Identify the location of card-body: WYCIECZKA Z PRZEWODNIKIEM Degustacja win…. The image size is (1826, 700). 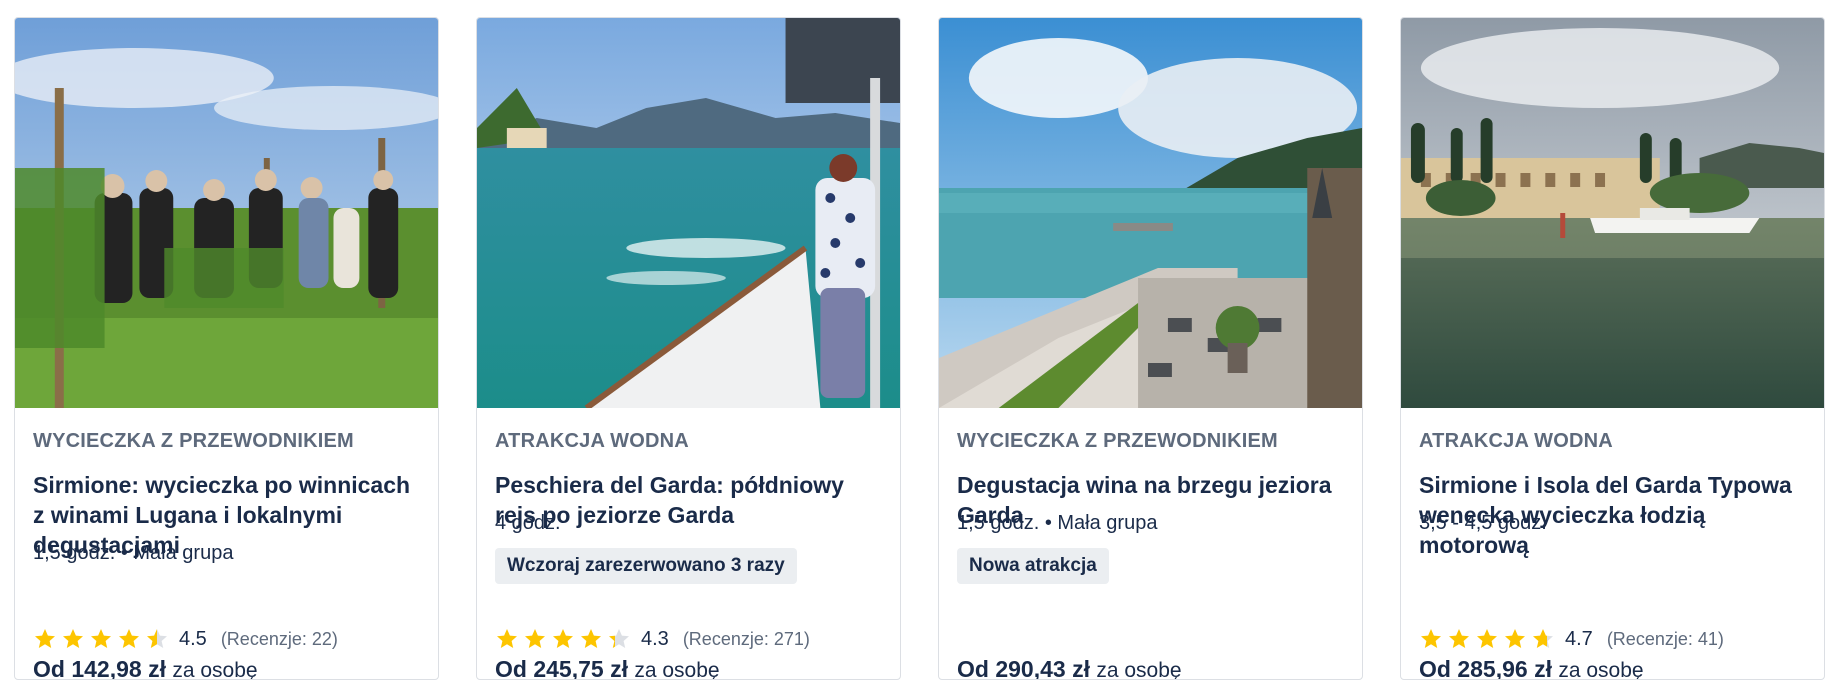
(1152, 543).